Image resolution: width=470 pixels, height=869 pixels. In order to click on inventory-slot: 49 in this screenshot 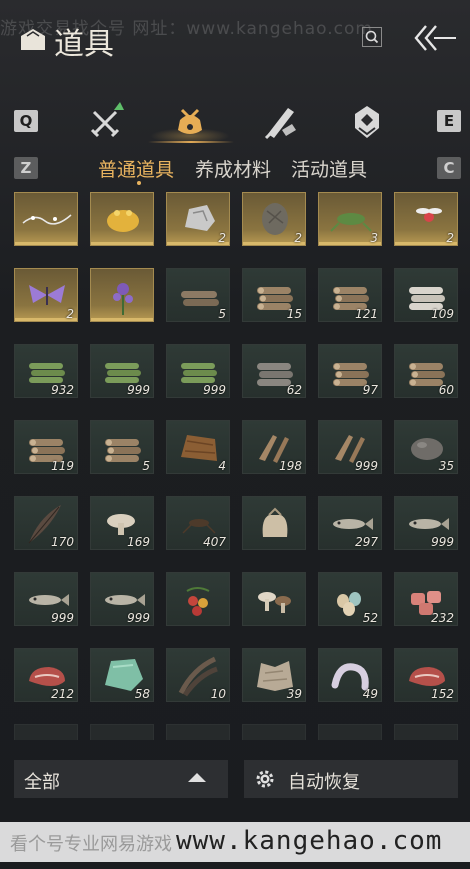, I will do `click(350, 675)`.